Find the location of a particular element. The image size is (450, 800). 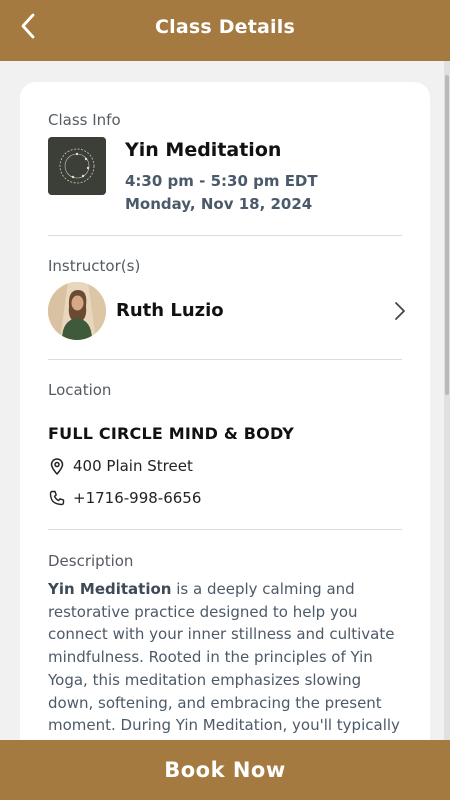

location-phone-row: +1716-998-6656 is located at coordinates (124, 498).